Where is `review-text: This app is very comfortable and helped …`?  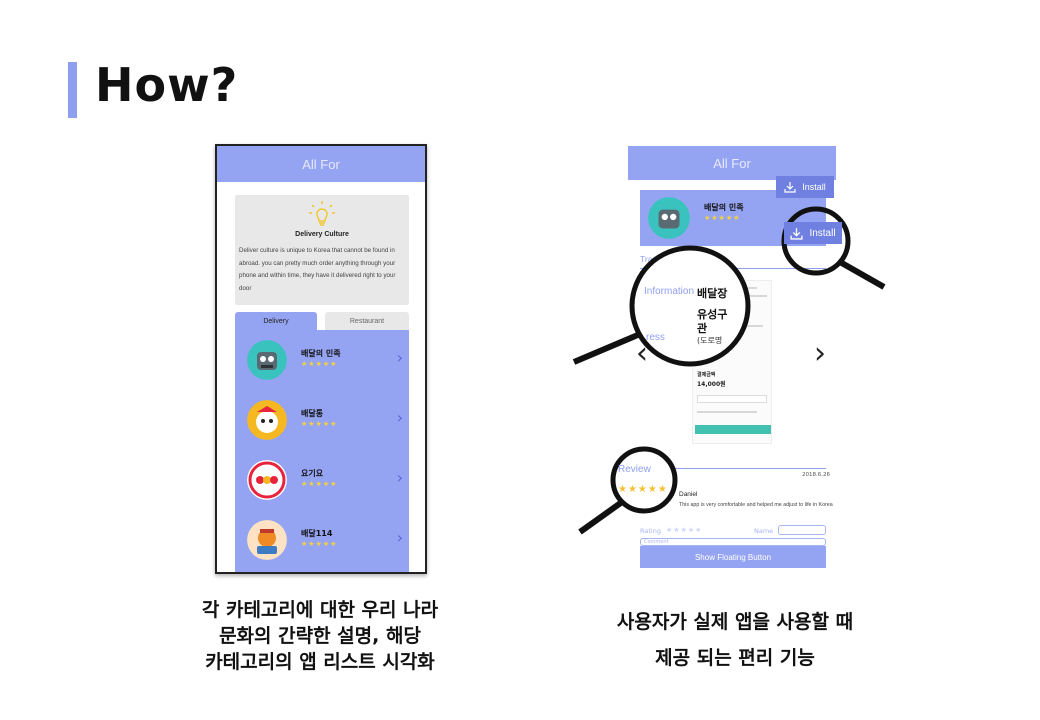
review-text: This app is very comfortable and helped … is located at coordinates (756, 505).